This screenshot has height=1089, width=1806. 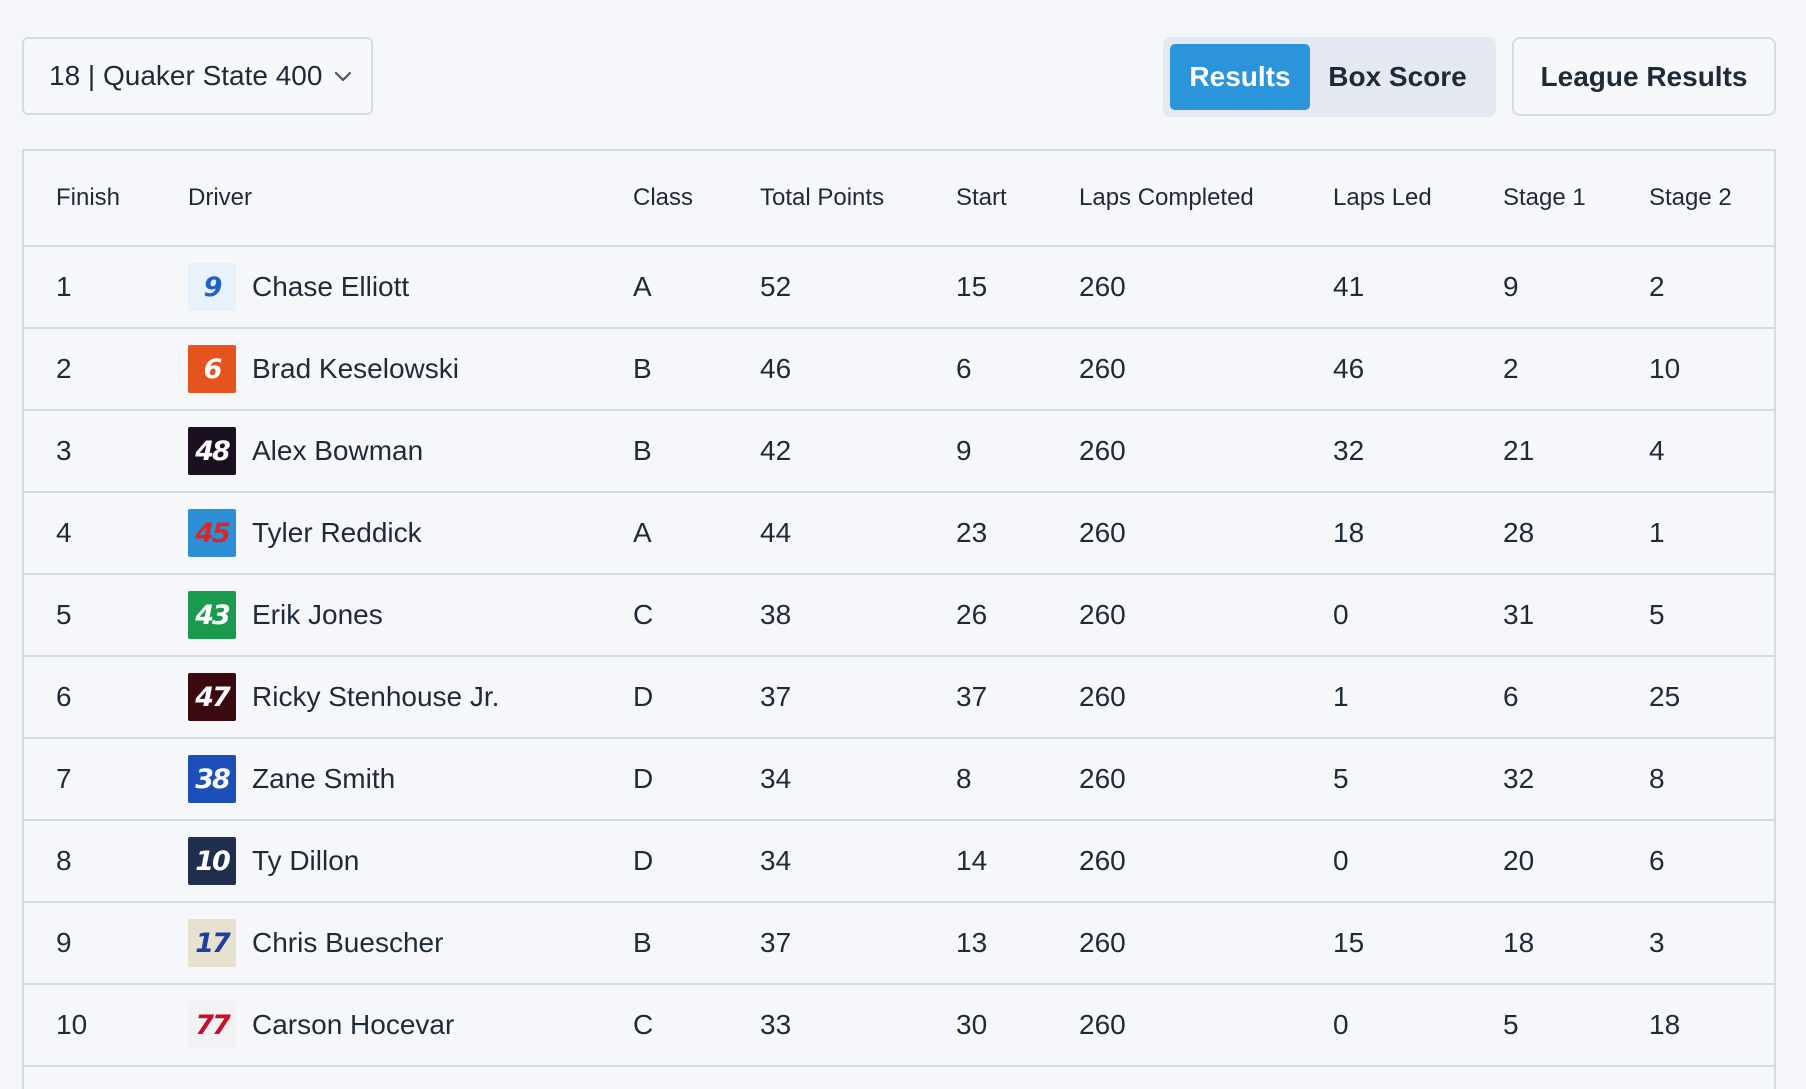 What do you see at coordinates (1576, 615) in the screenshot?
I see `stage-1-cell: 31` at bounding box center [1576, 615].